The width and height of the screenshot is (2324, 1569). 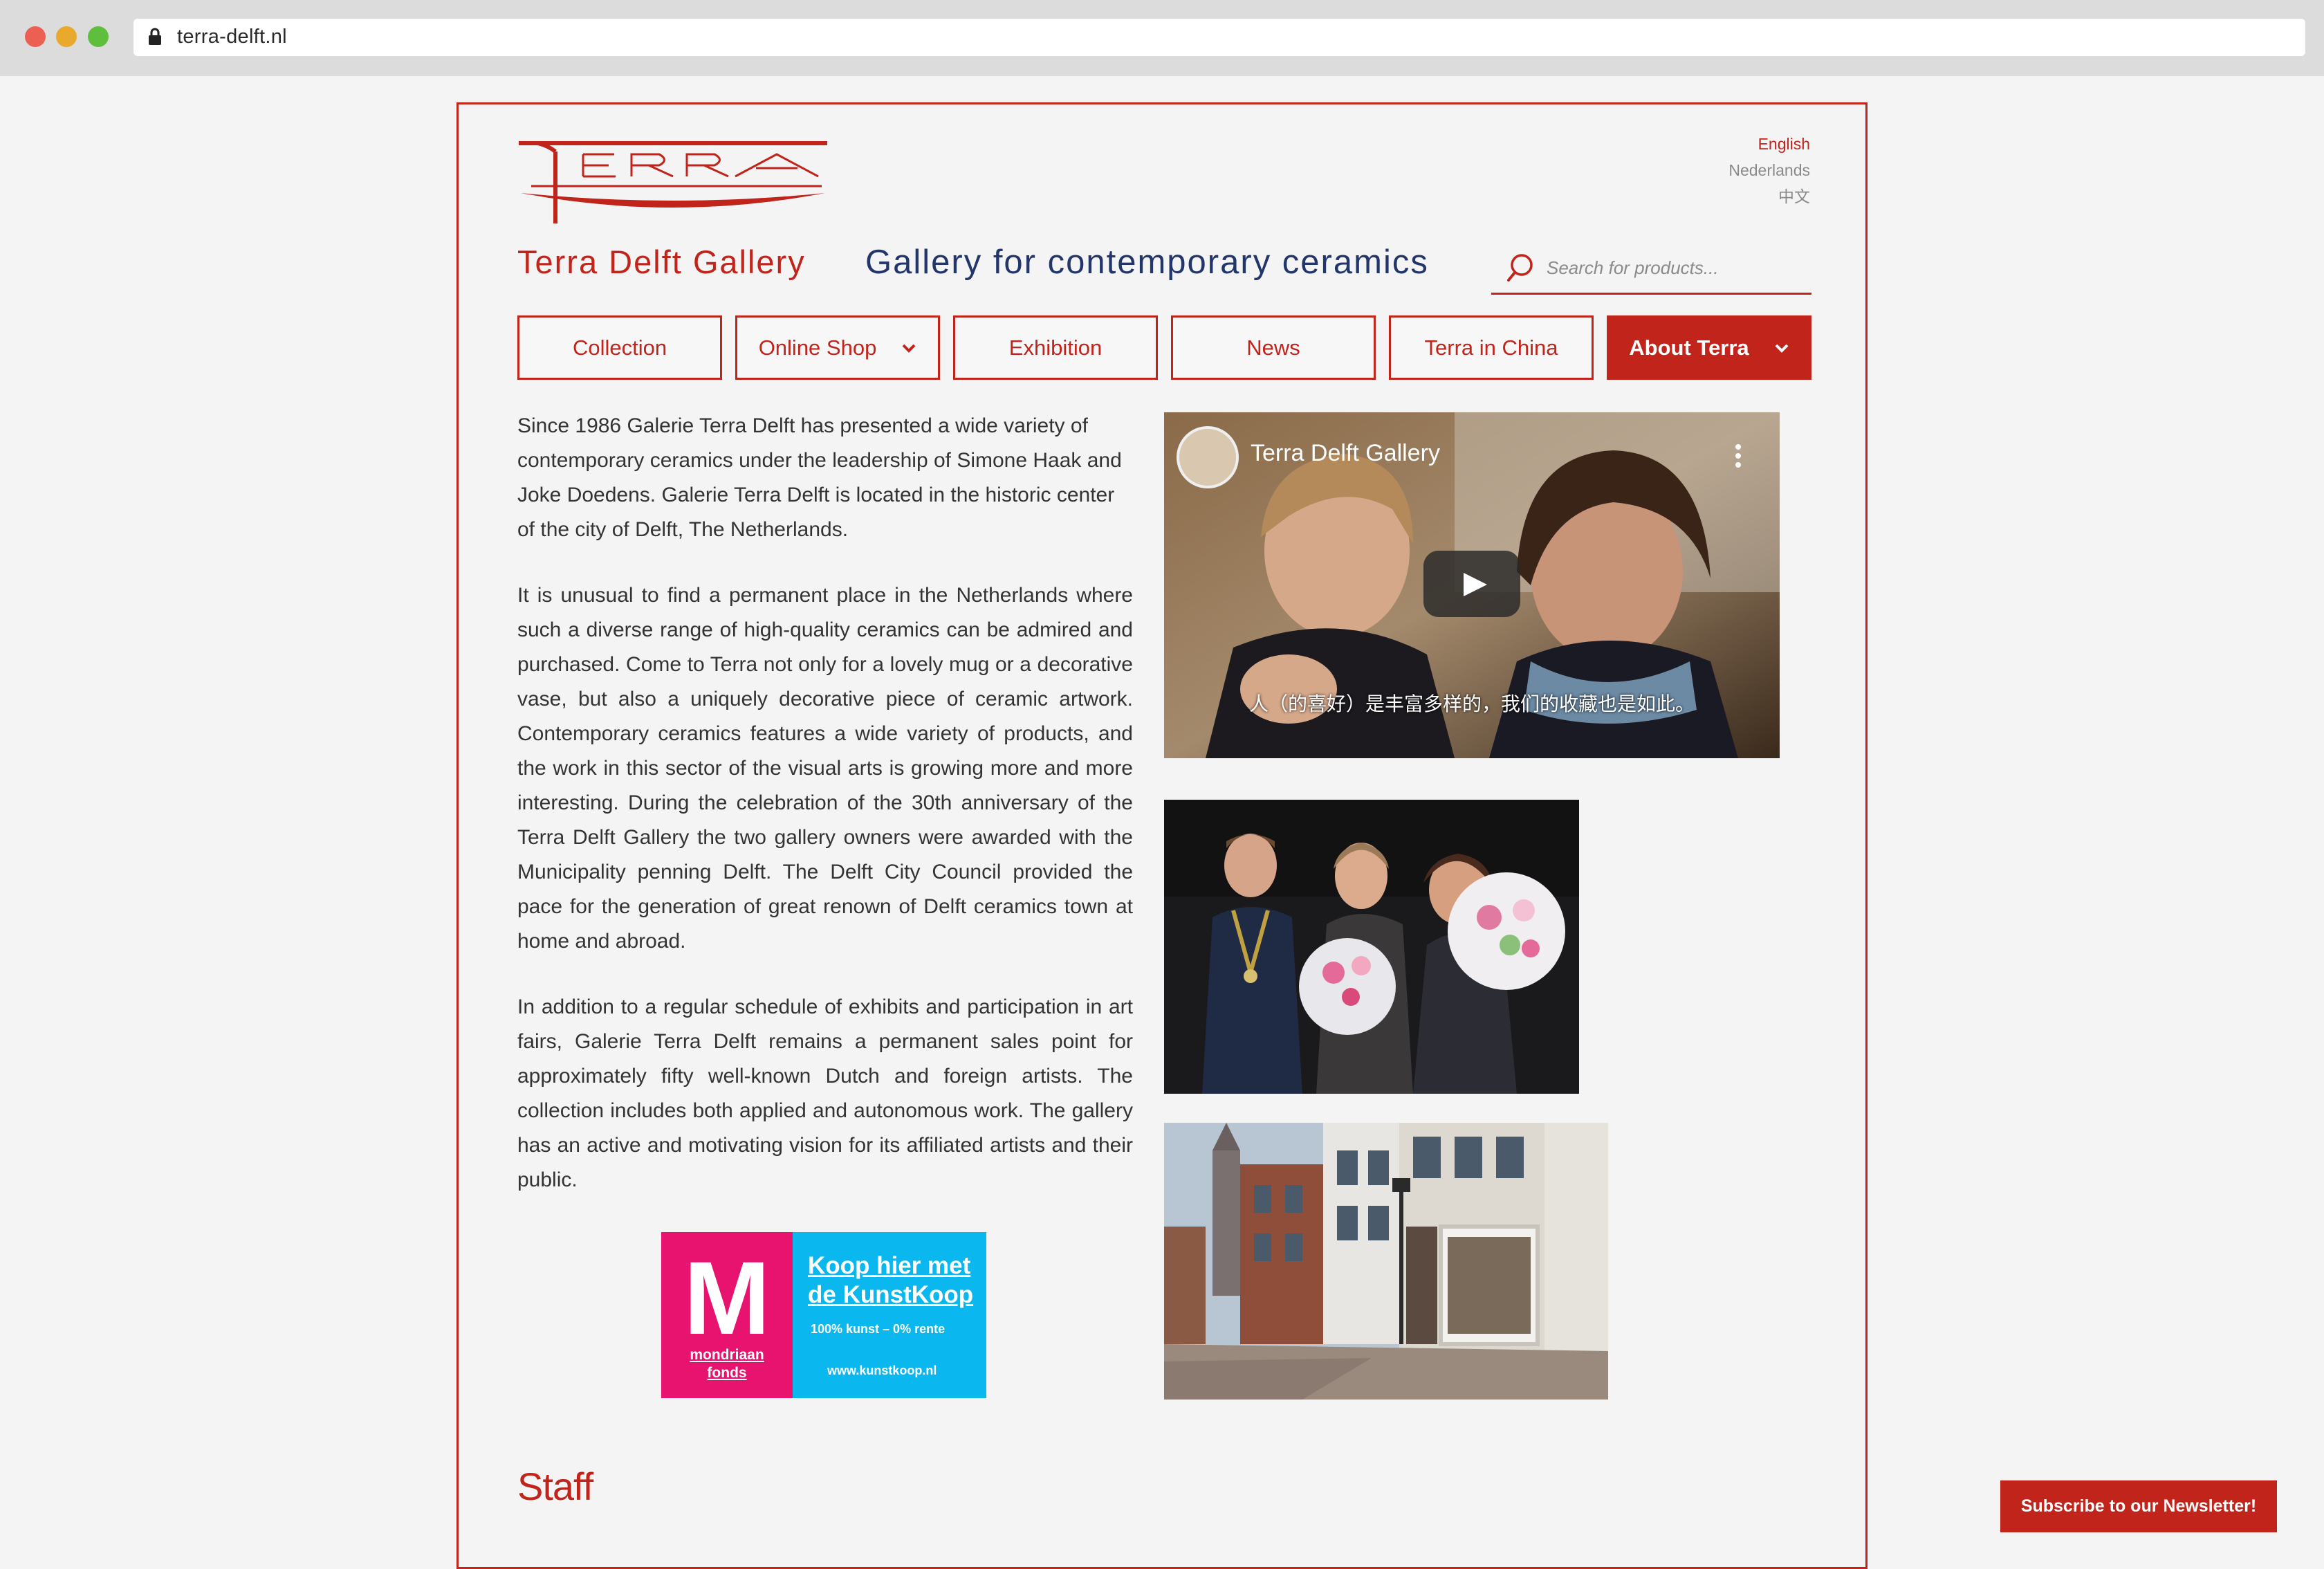 What do you see at coordinates (1147, 262) in the screenshot?
I see `site-tagline: Gallery for contemporary ceramics` at bounding box center [1147, 262].